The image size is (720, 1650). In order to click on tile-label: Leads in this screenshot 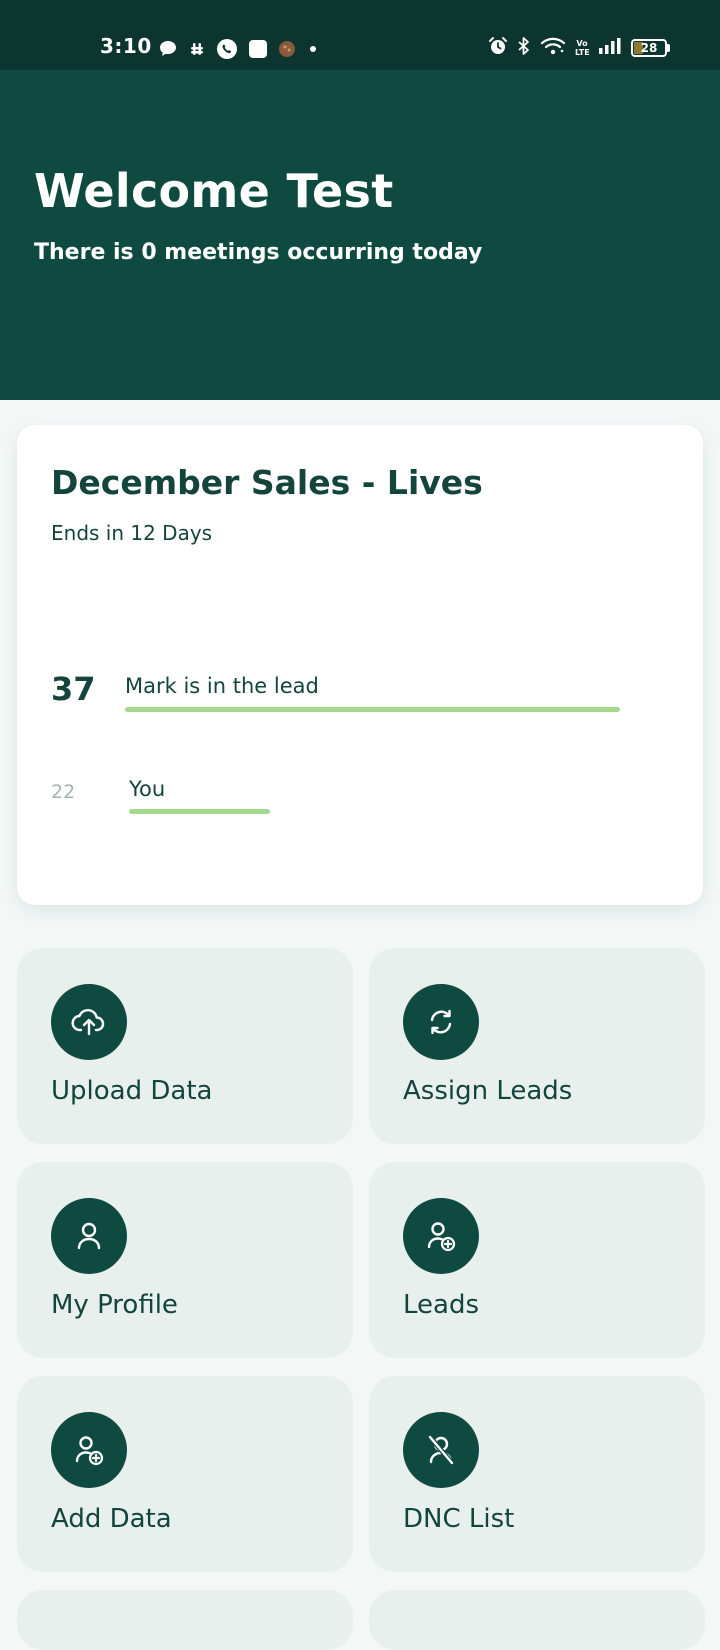, I will do `click(441, 1305)`.